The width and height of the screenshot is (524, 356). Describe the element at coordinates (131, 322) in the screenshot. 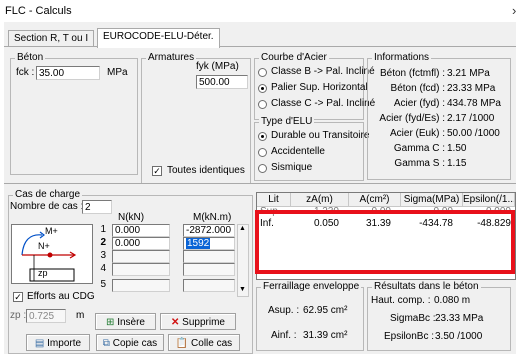

I see `insere-button-label: Insère` at that location.